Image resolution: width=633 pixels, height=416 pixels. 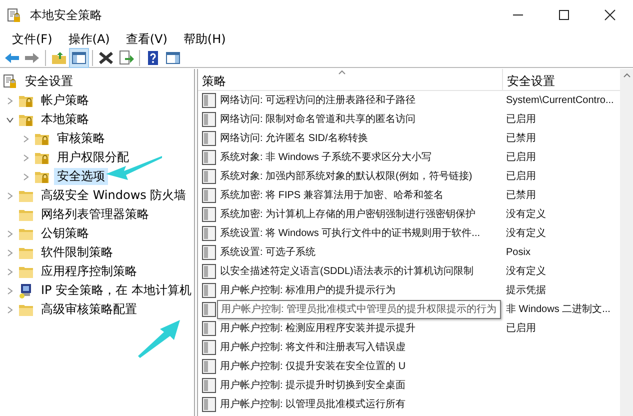 I want to click on policy-name: 用户帐户控制: 标准用户的提升提示行为, so click(x=308, y=291).